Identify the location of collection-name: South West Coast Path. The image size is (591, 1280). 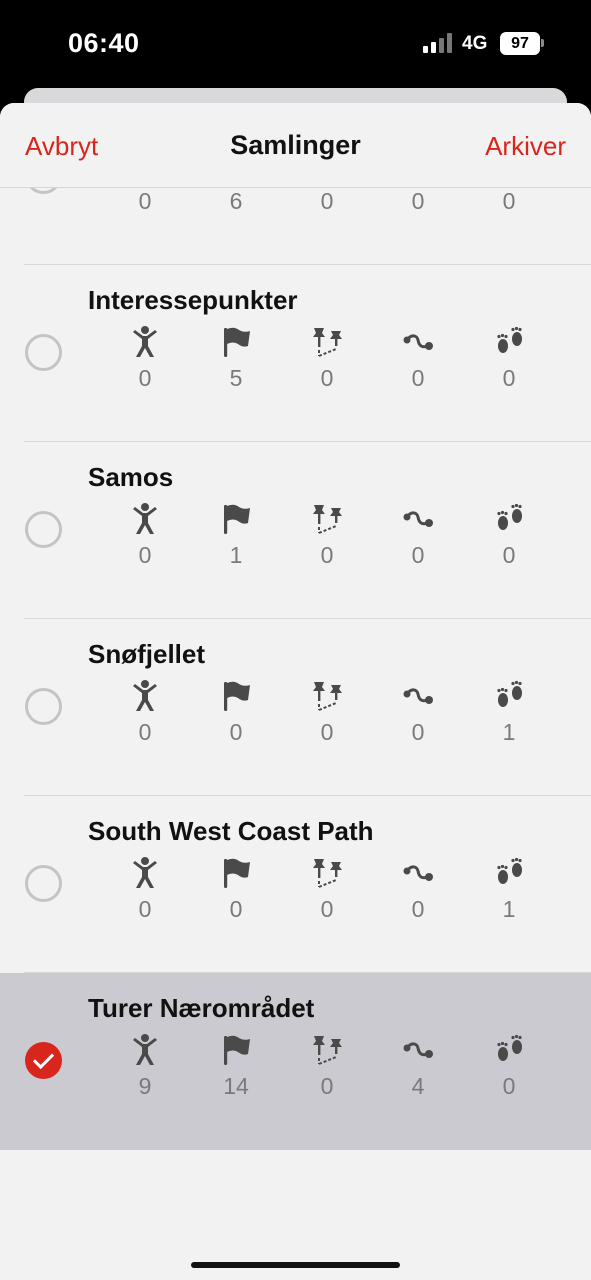
(231, 831).